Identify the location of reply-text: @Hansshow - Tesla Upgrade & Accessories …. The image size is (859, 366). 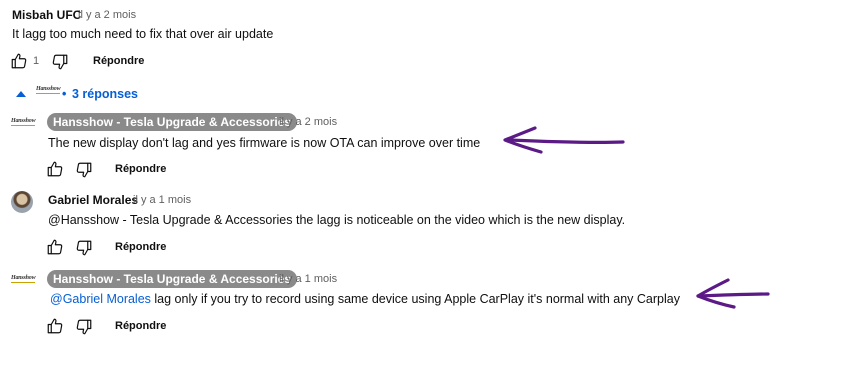
(337, 220).